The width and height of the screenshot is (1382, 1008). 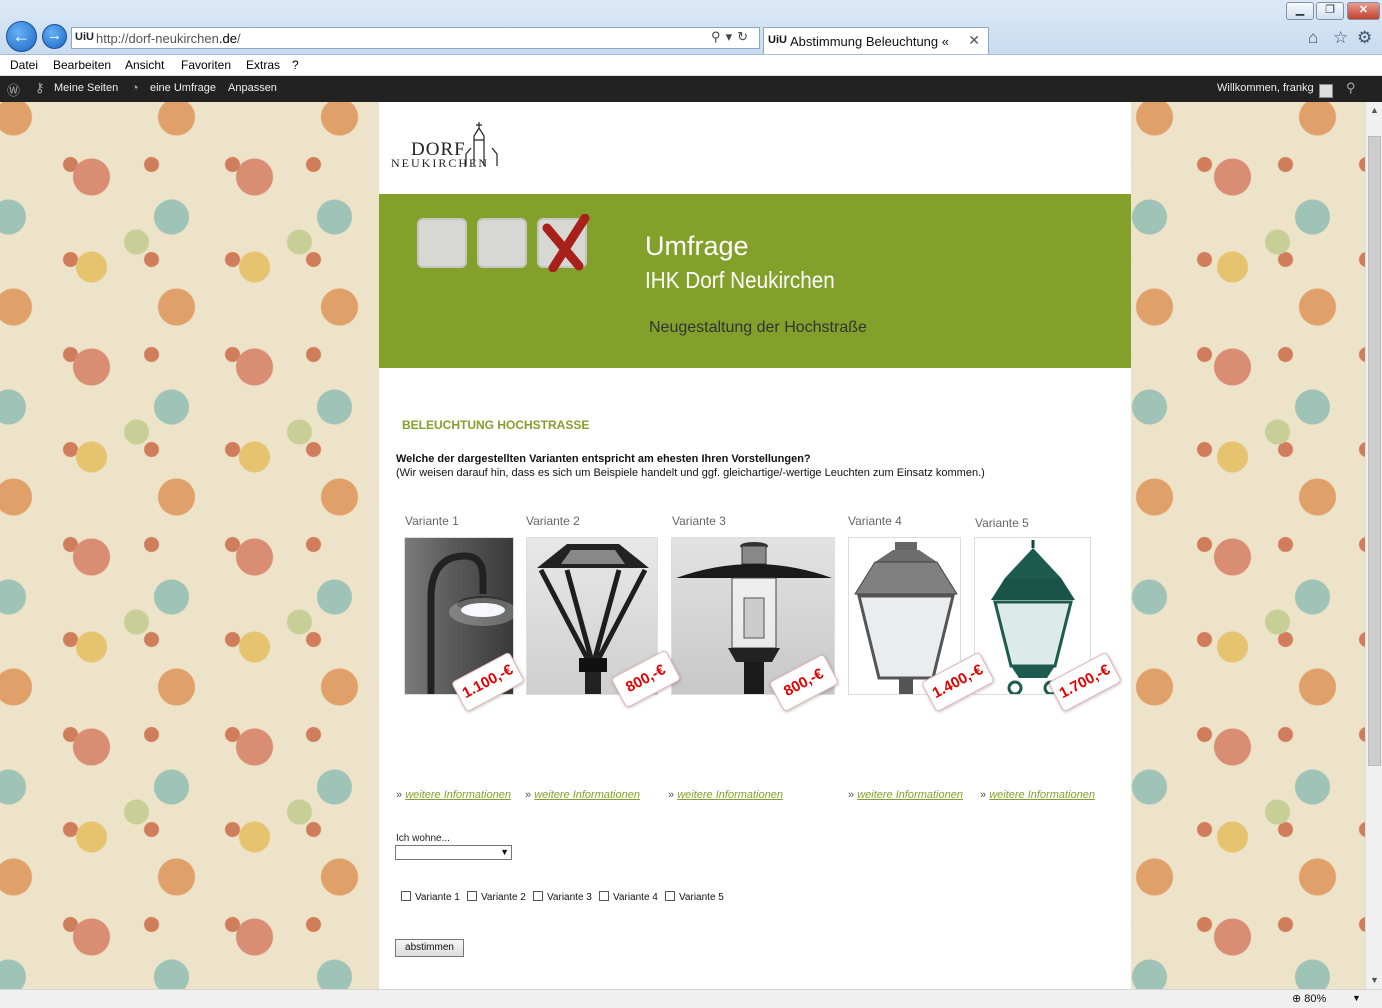 What do you see at coordinates (144, 65) in the screenshot?
I see `menu-ansicht: Ansicht` at bounding box center [144, 65].